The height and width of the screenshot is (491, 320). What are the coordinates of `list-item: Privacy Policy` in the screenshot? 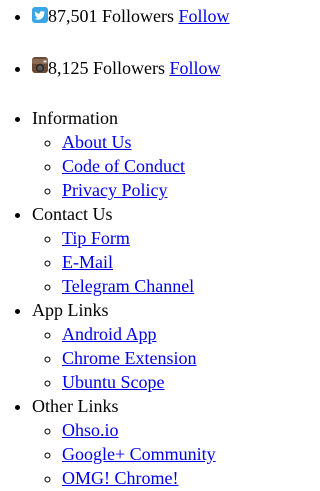 It's located at (146, 190).